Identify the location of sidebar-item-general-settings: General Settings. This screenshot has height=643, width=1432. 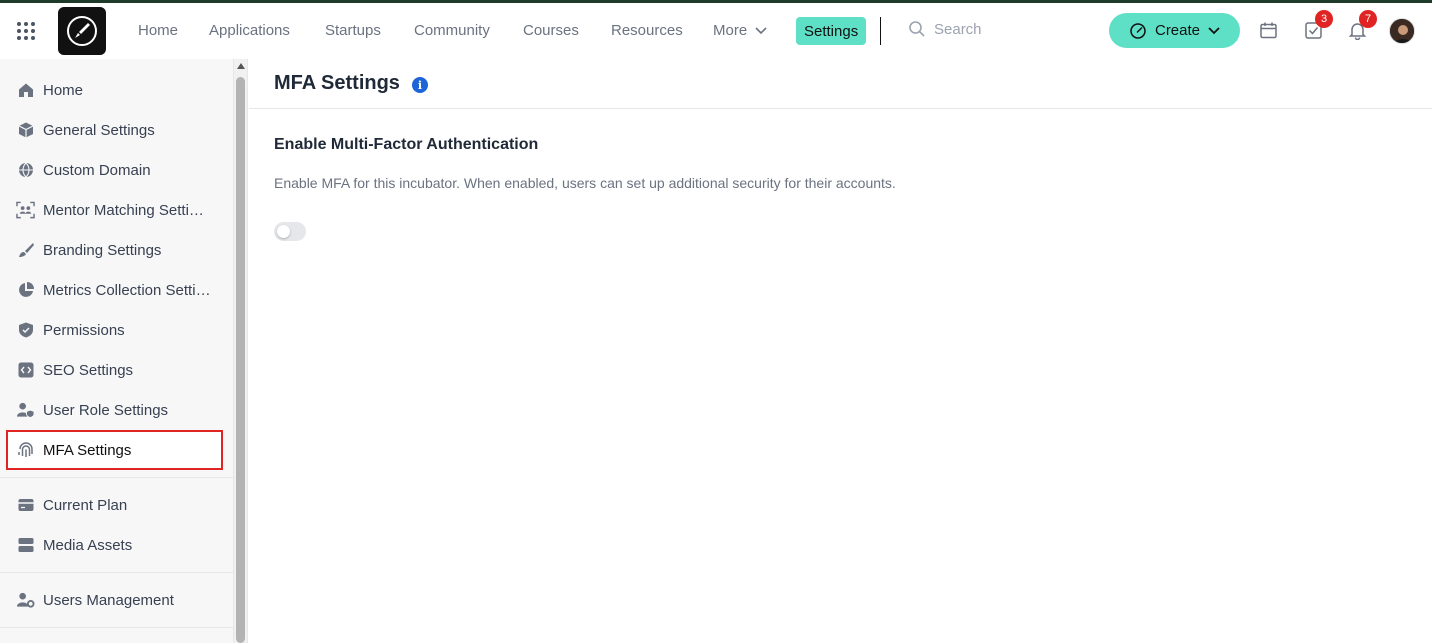
(117, 130).